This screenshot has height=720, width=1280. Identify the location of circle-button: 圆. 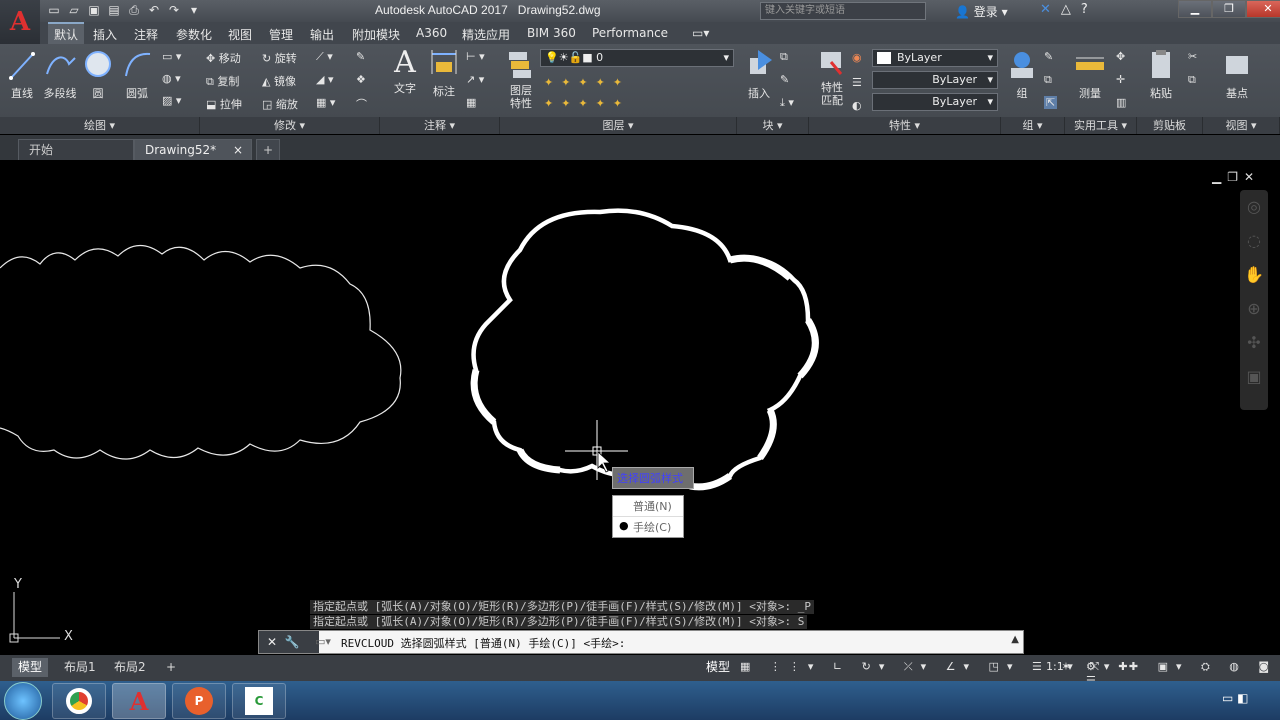
(98, 74).